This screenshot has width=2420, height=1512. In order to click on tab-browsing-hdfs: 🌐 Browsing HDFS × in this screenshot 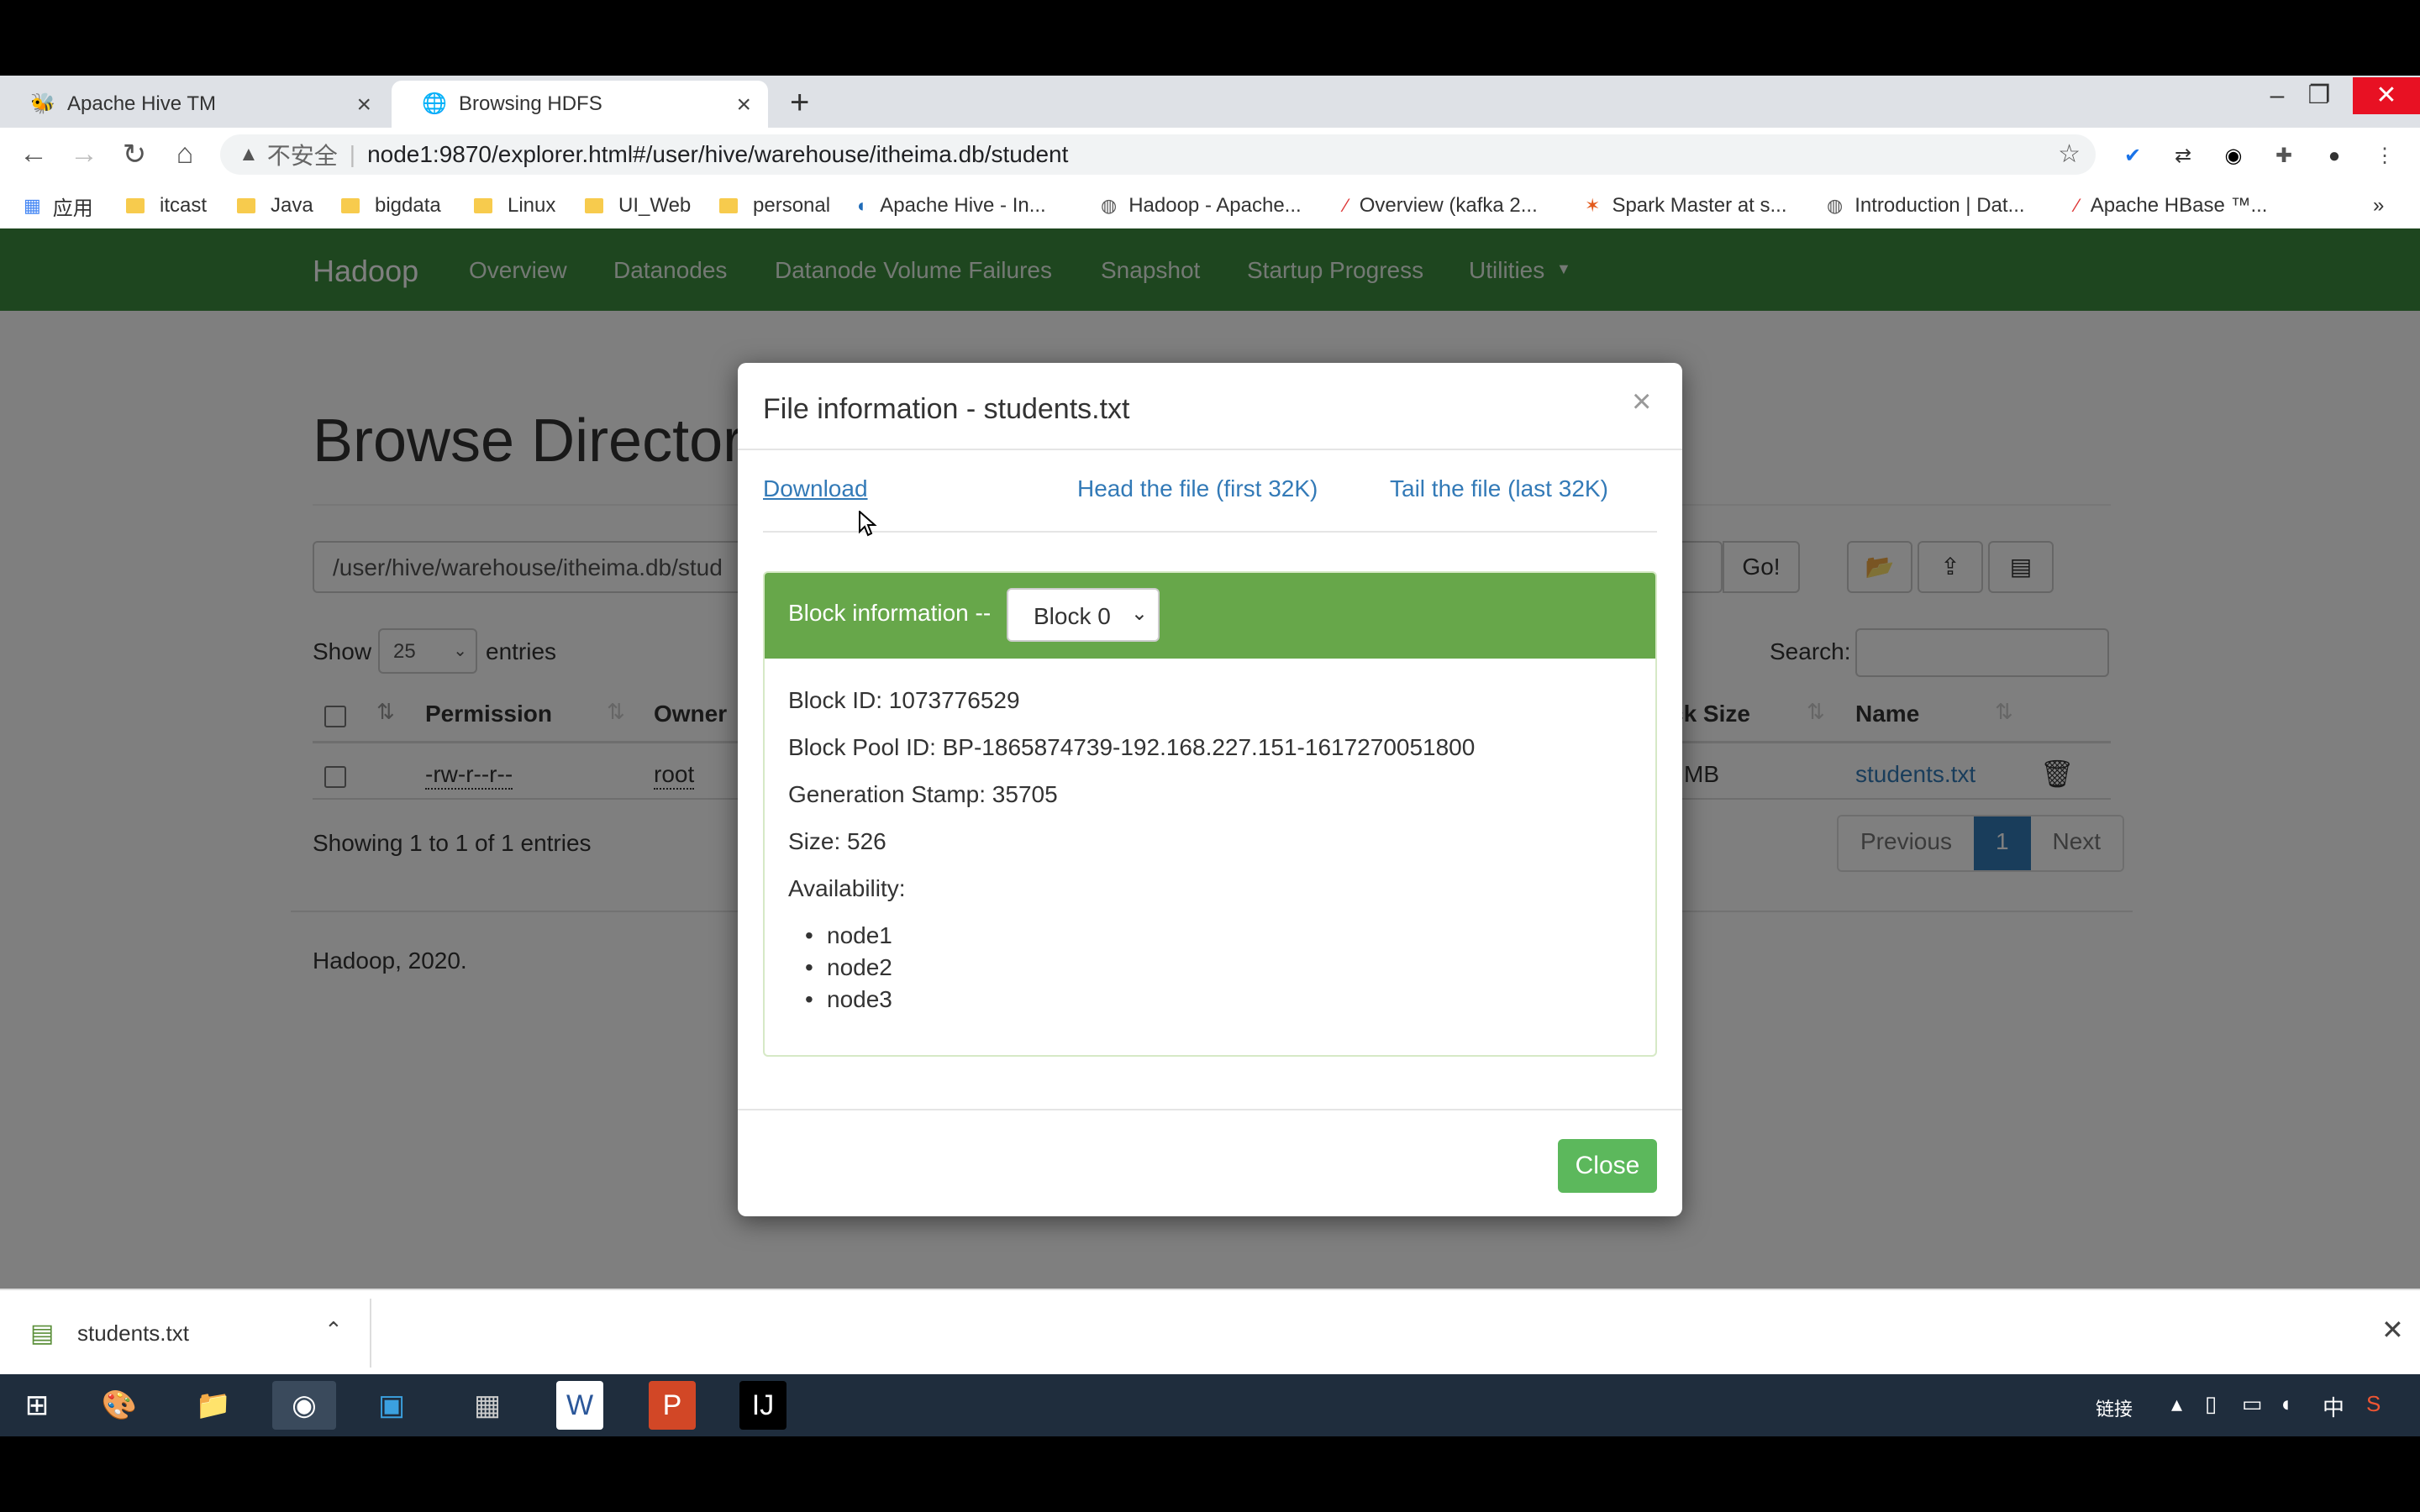, I will do `click(580, 104)`.